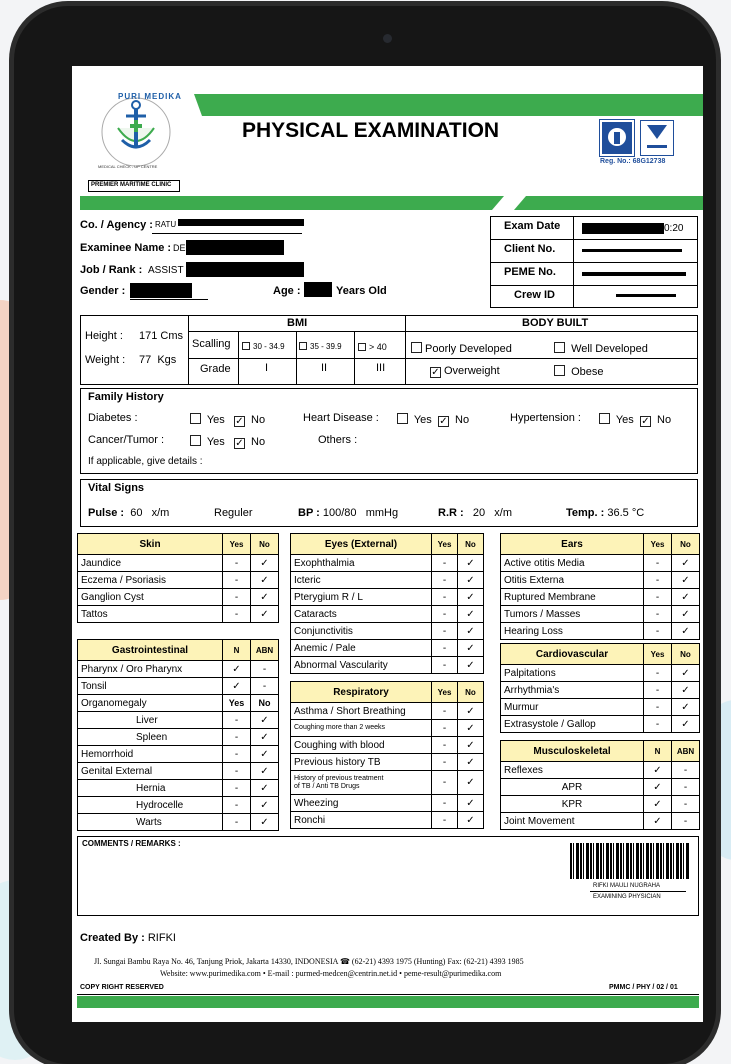  What do you see at coordinates (371, 130) in the screenshot?
I see `form-title: PHYSICAL EXAMINATION` at bounding box center [371, 130].